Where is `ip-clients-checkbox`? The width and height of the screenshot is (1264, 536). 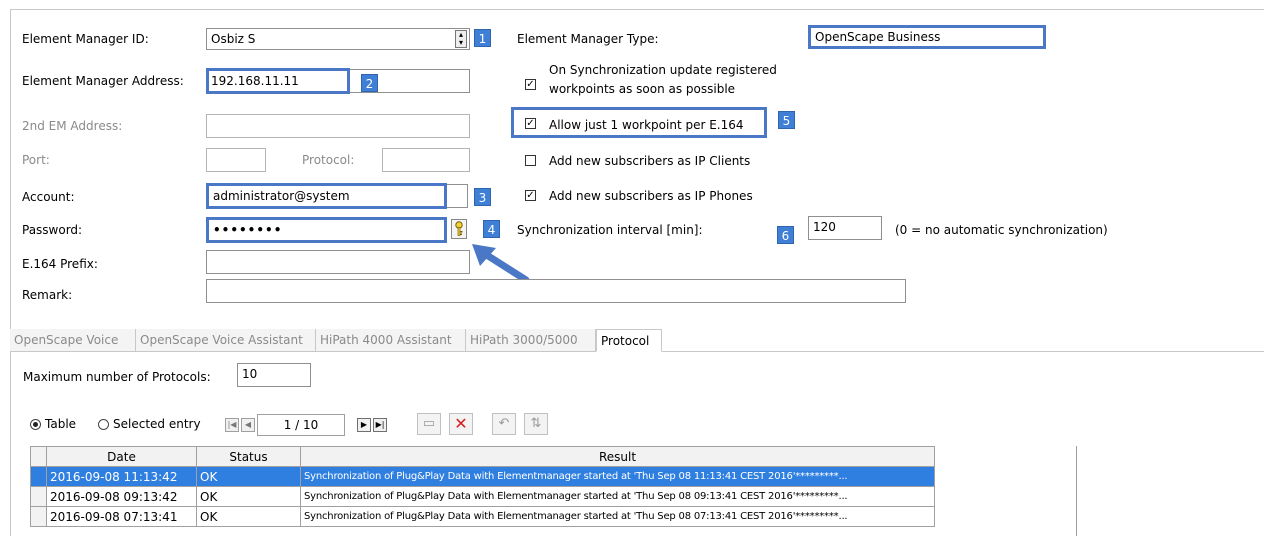
ip-clients-checkbox is located at coordinates (530, 160).